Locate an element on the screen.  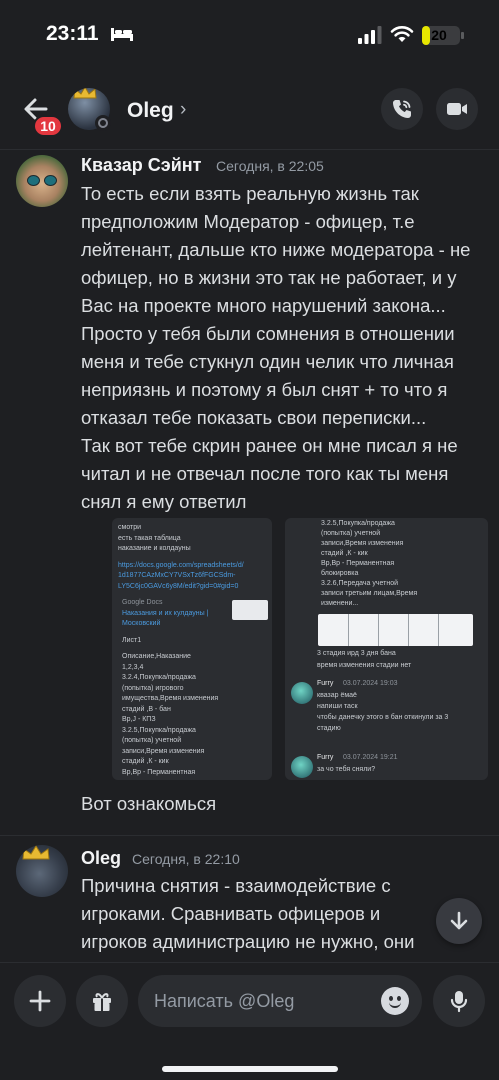
attach-button is located at coordinates (40, 1001).